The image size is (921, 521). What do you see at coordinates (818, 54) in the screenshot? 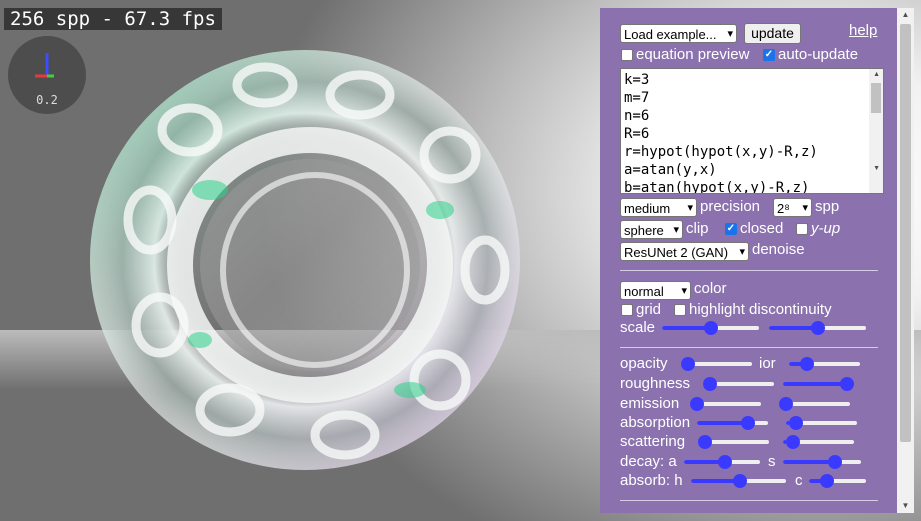
I see `auto-update-label: auto-update` at bounding box center [818, 54].